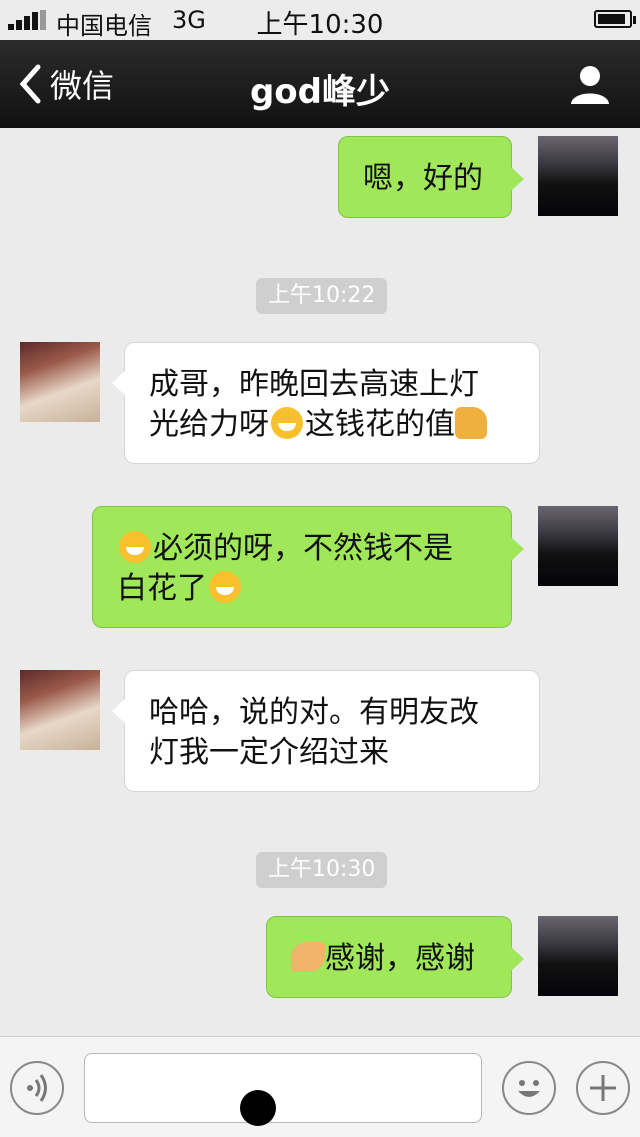 Image resolution: width=640 pixels, height=1137 pixels. What do you see at coordinates (615, 19) in the screenshot?
I see `battery-icon` at bounding box center [615, 19].